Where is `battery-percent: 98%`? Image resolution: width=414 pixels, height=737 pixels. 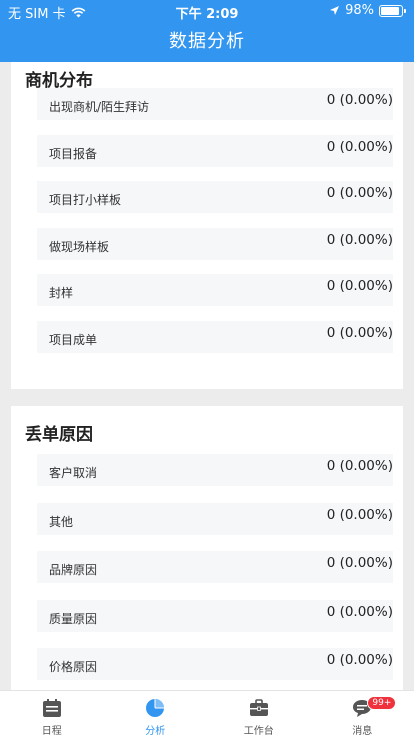
battery-percent: 98% is located at coordinates (359, 10).